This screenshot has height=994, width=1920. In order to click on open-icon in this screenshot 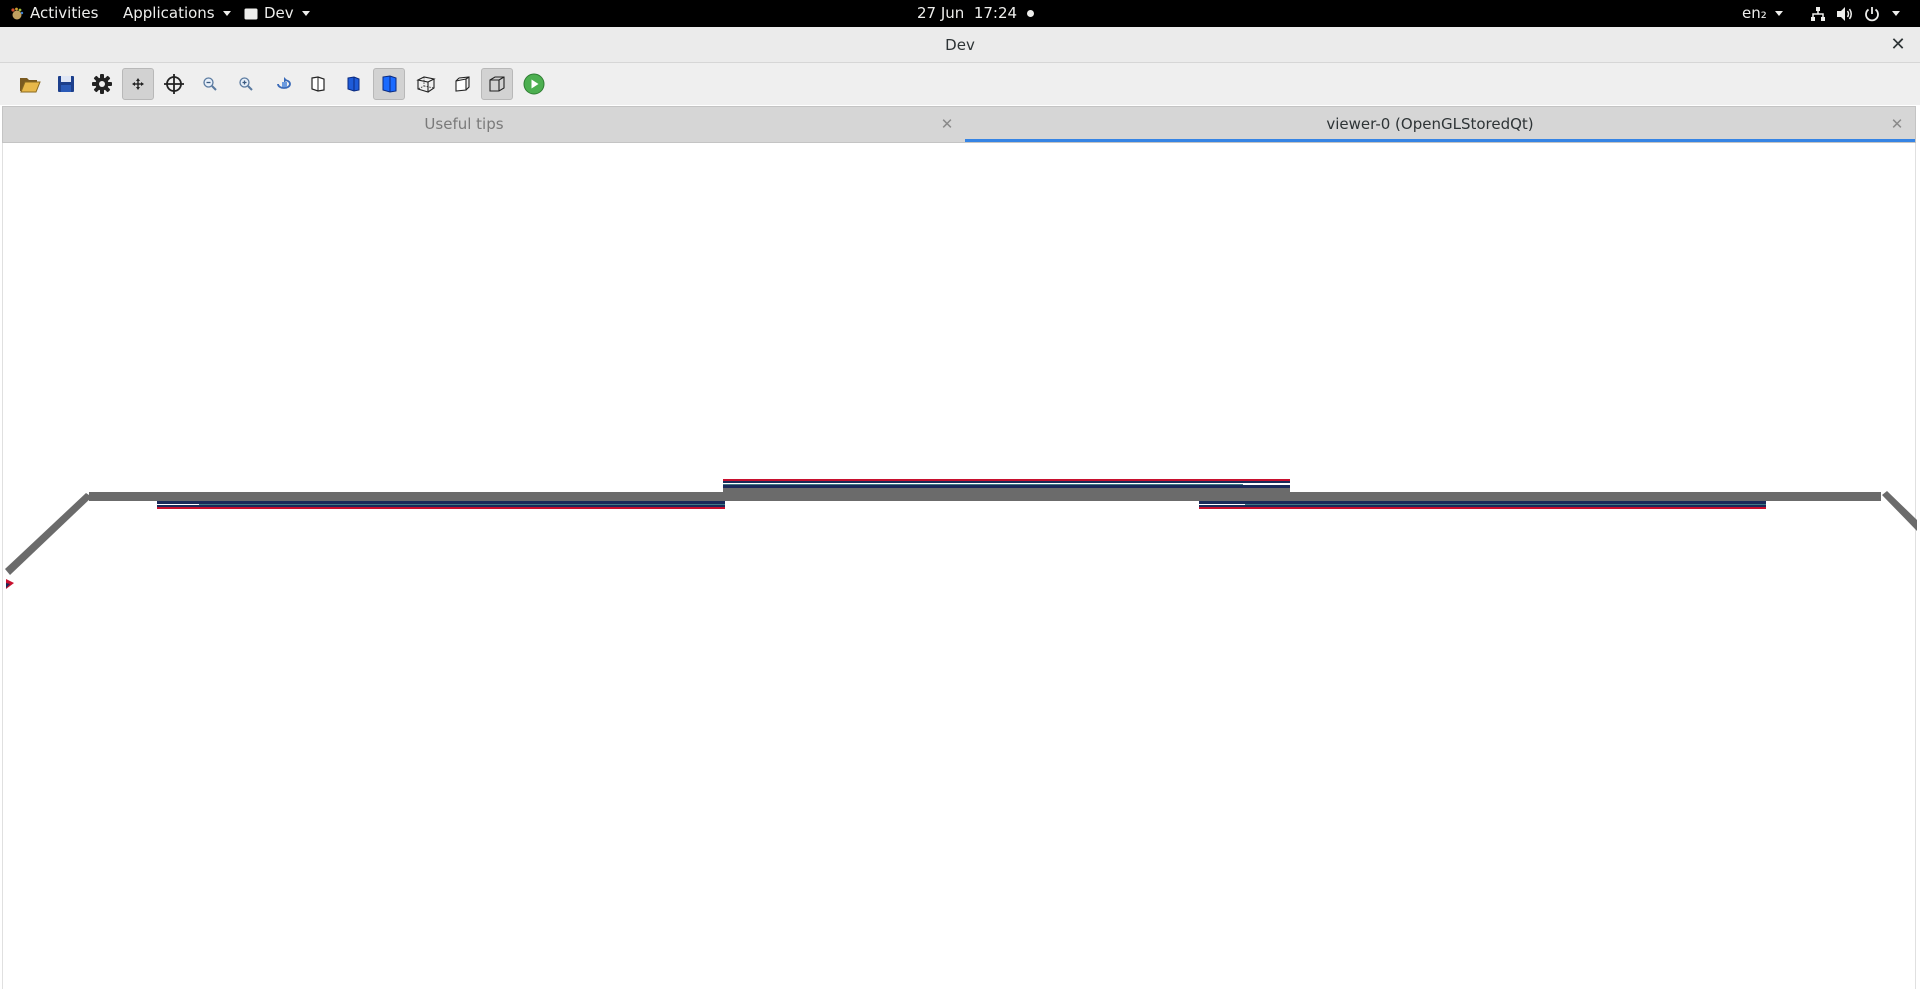, I will do `click(30, 85)`.